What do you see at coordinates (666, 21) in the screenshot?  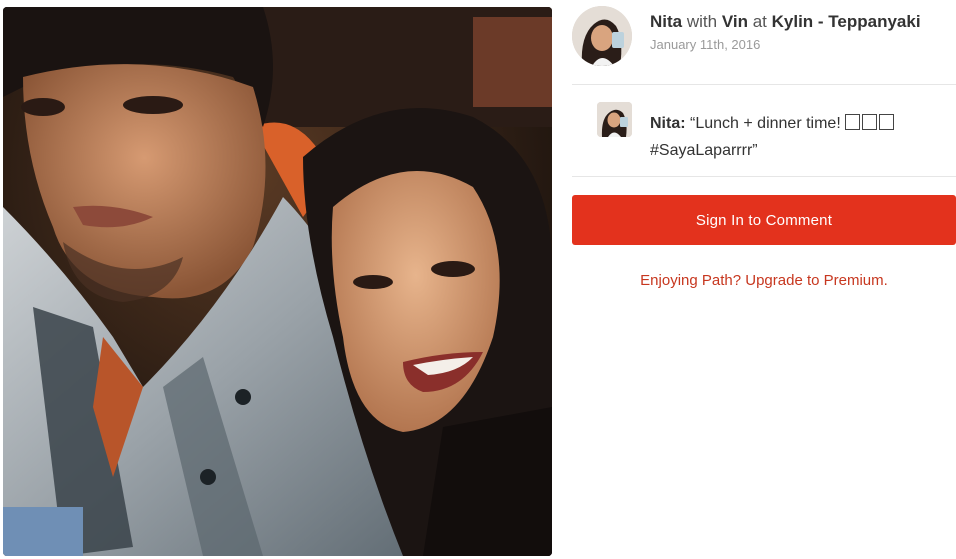 I see `post-author-name: Nita` at bounding box center [666, 21].